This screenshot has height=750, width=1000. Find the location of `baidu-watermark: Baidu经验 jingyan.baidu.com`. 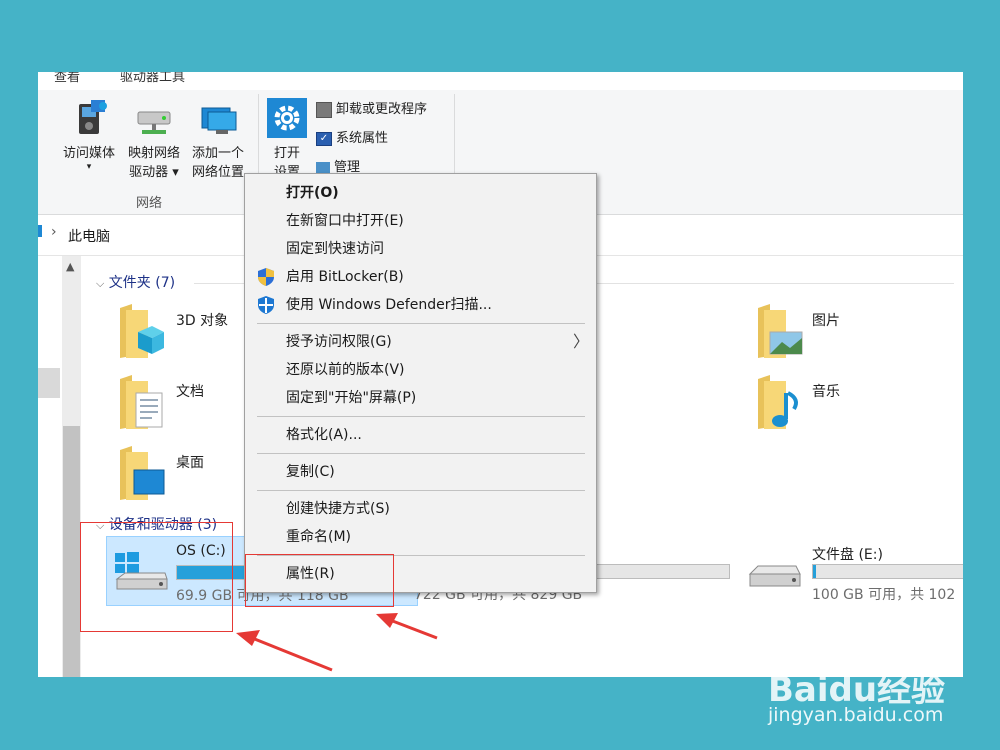

baidu-watermark: Baidu经验 jingyan.baidu.com is located at coordinates (878, 688).